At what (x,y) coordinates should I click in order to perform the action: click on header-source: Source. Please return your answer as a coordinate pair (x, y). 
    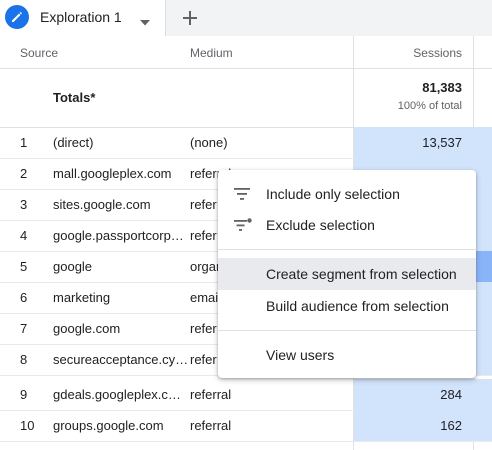
    Looking at the image, I should click on (39, 53).